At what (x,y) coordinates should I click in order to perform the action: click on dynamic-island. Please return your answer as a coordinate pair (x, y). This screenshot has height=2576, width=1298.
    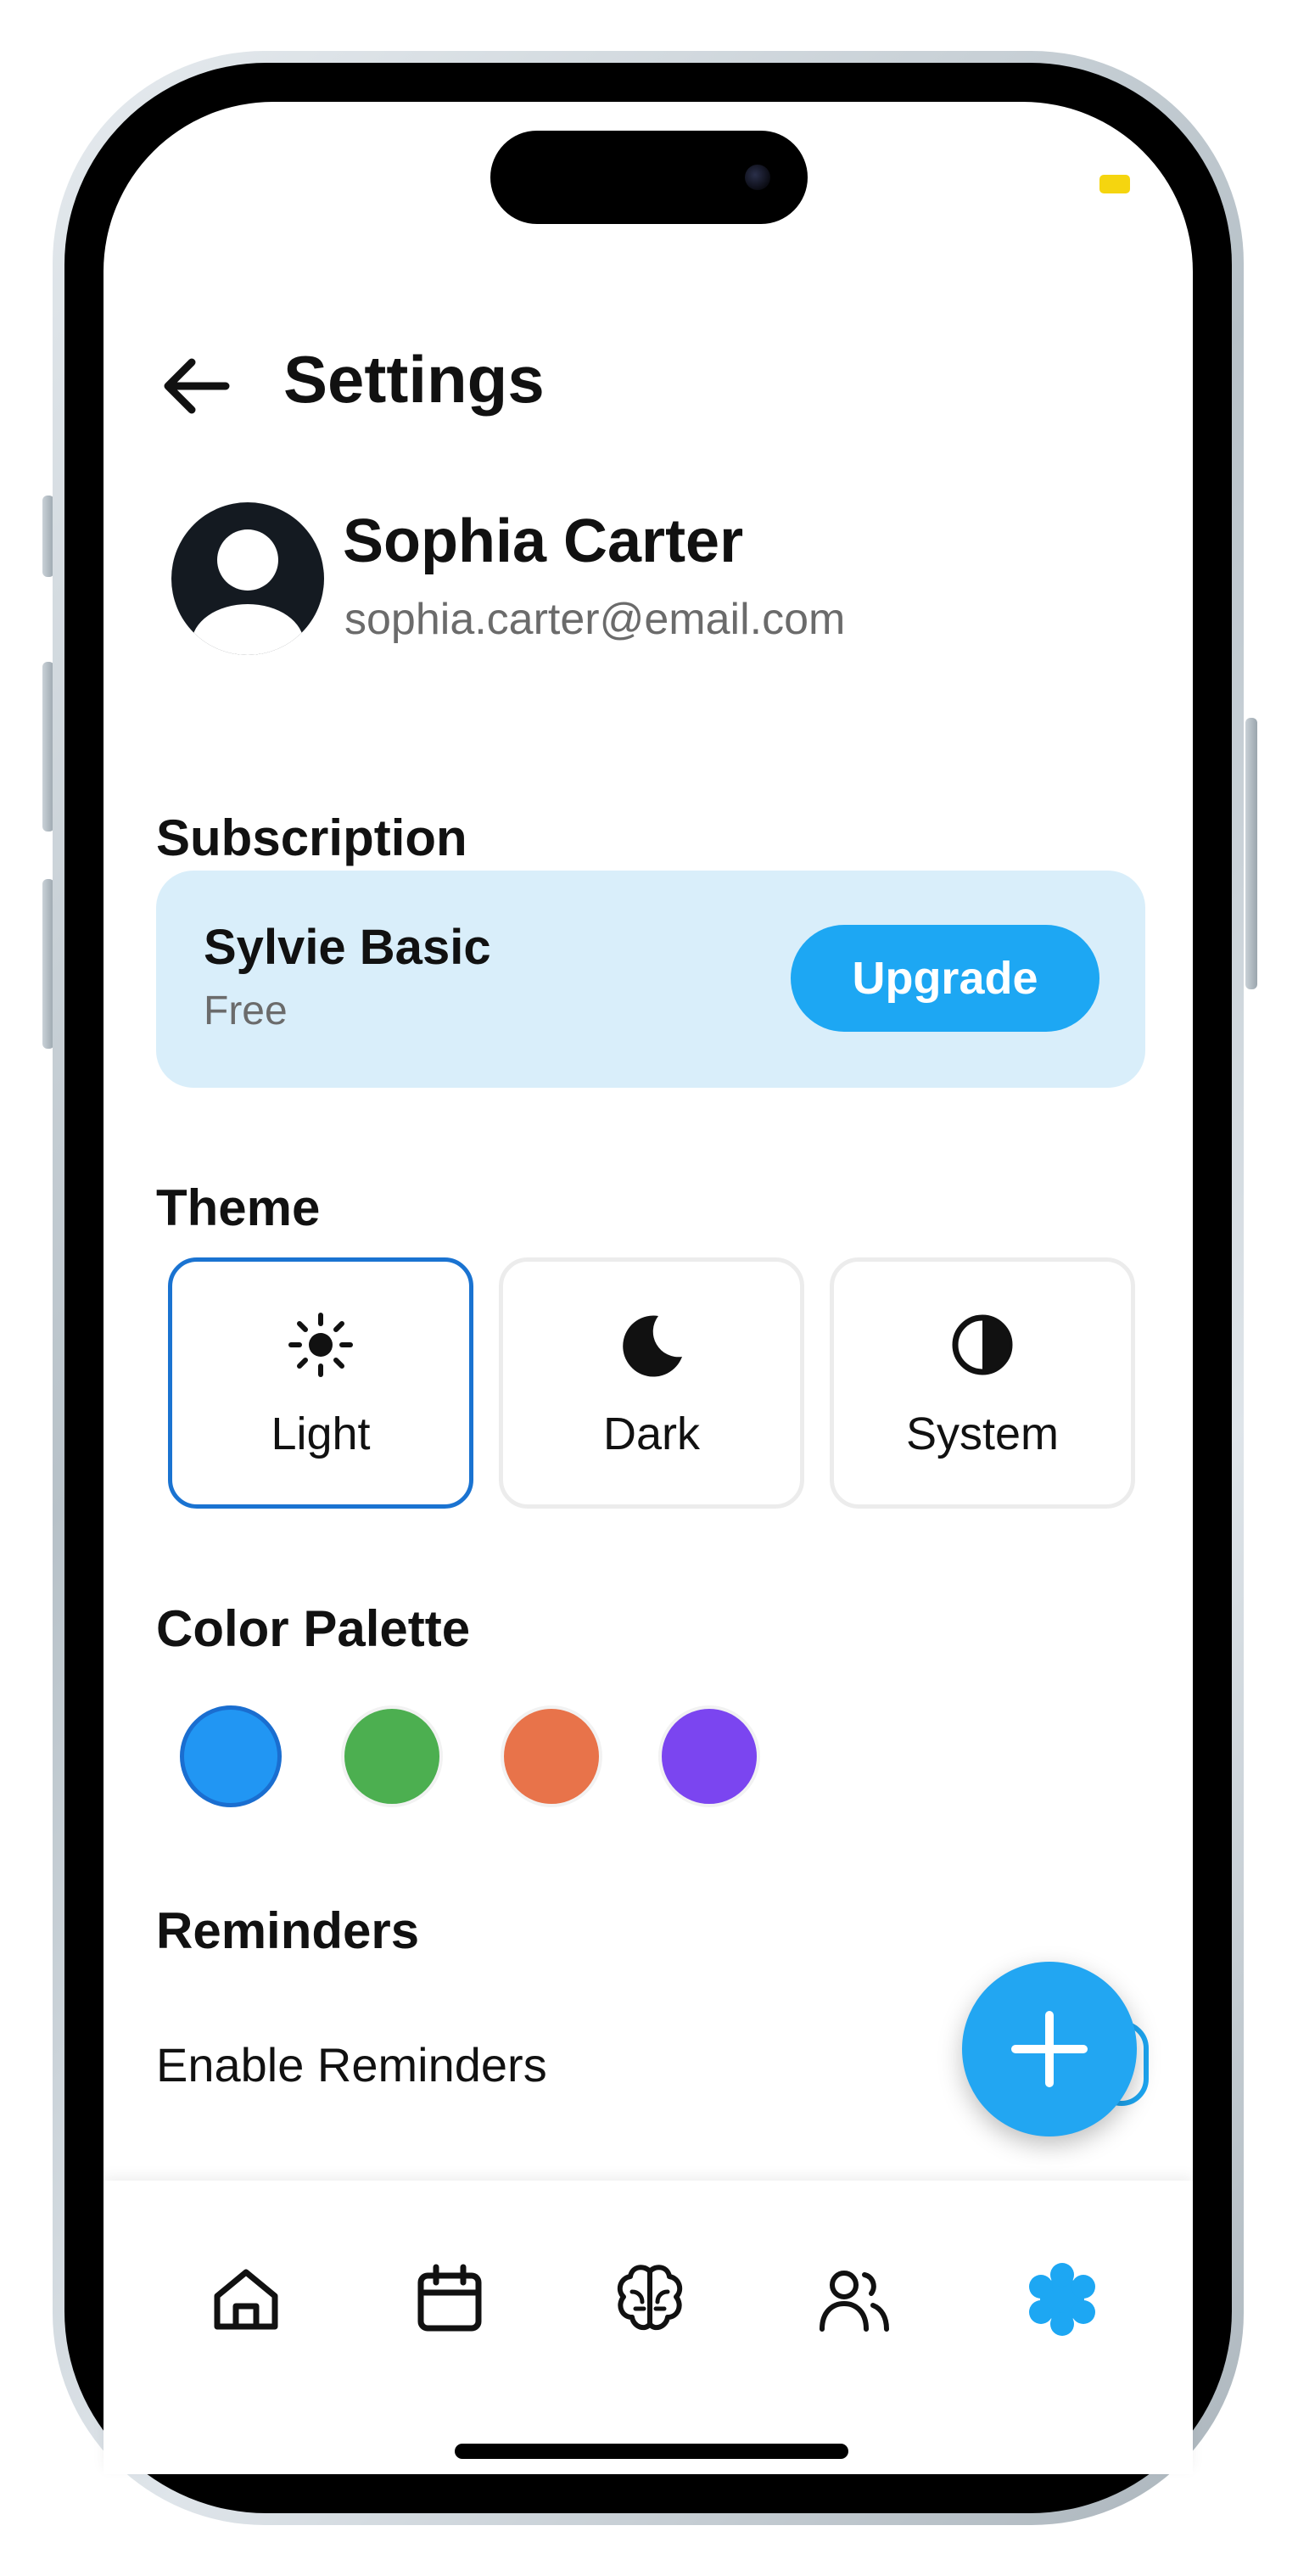
    Looking at the image, I should click on (649, 178).